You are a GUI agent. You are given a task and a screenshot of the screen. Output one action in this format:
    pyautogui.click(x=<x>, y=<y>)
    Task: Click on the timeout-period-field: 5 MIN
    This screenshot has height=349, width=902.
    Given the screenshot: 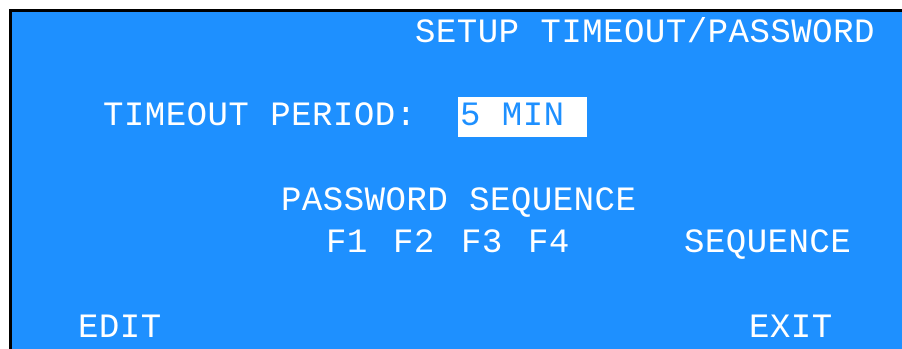 What is the action you would take?
    pyautogui.click(x=522, y=117)
    